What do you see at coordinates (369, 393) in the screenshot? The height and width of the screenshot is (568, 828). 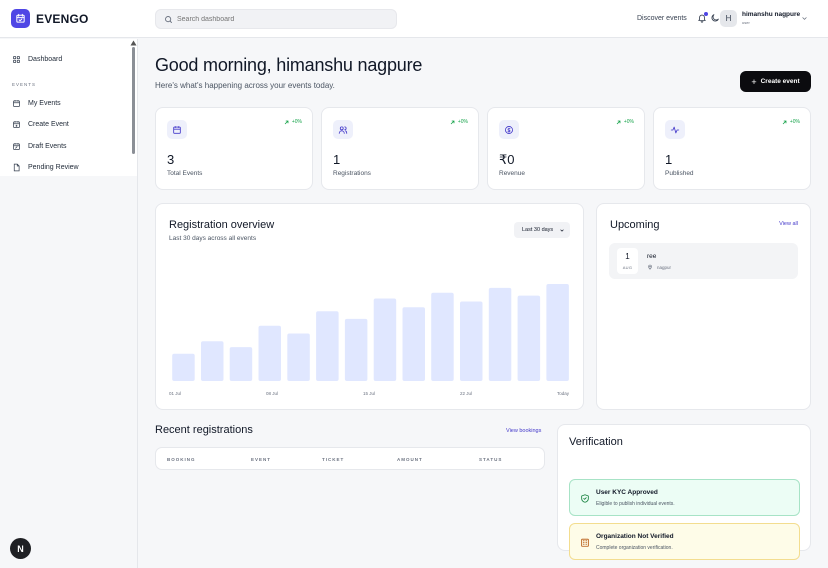 I see `x-tick-label: 15 Jul` at bounding box center [369, 393].